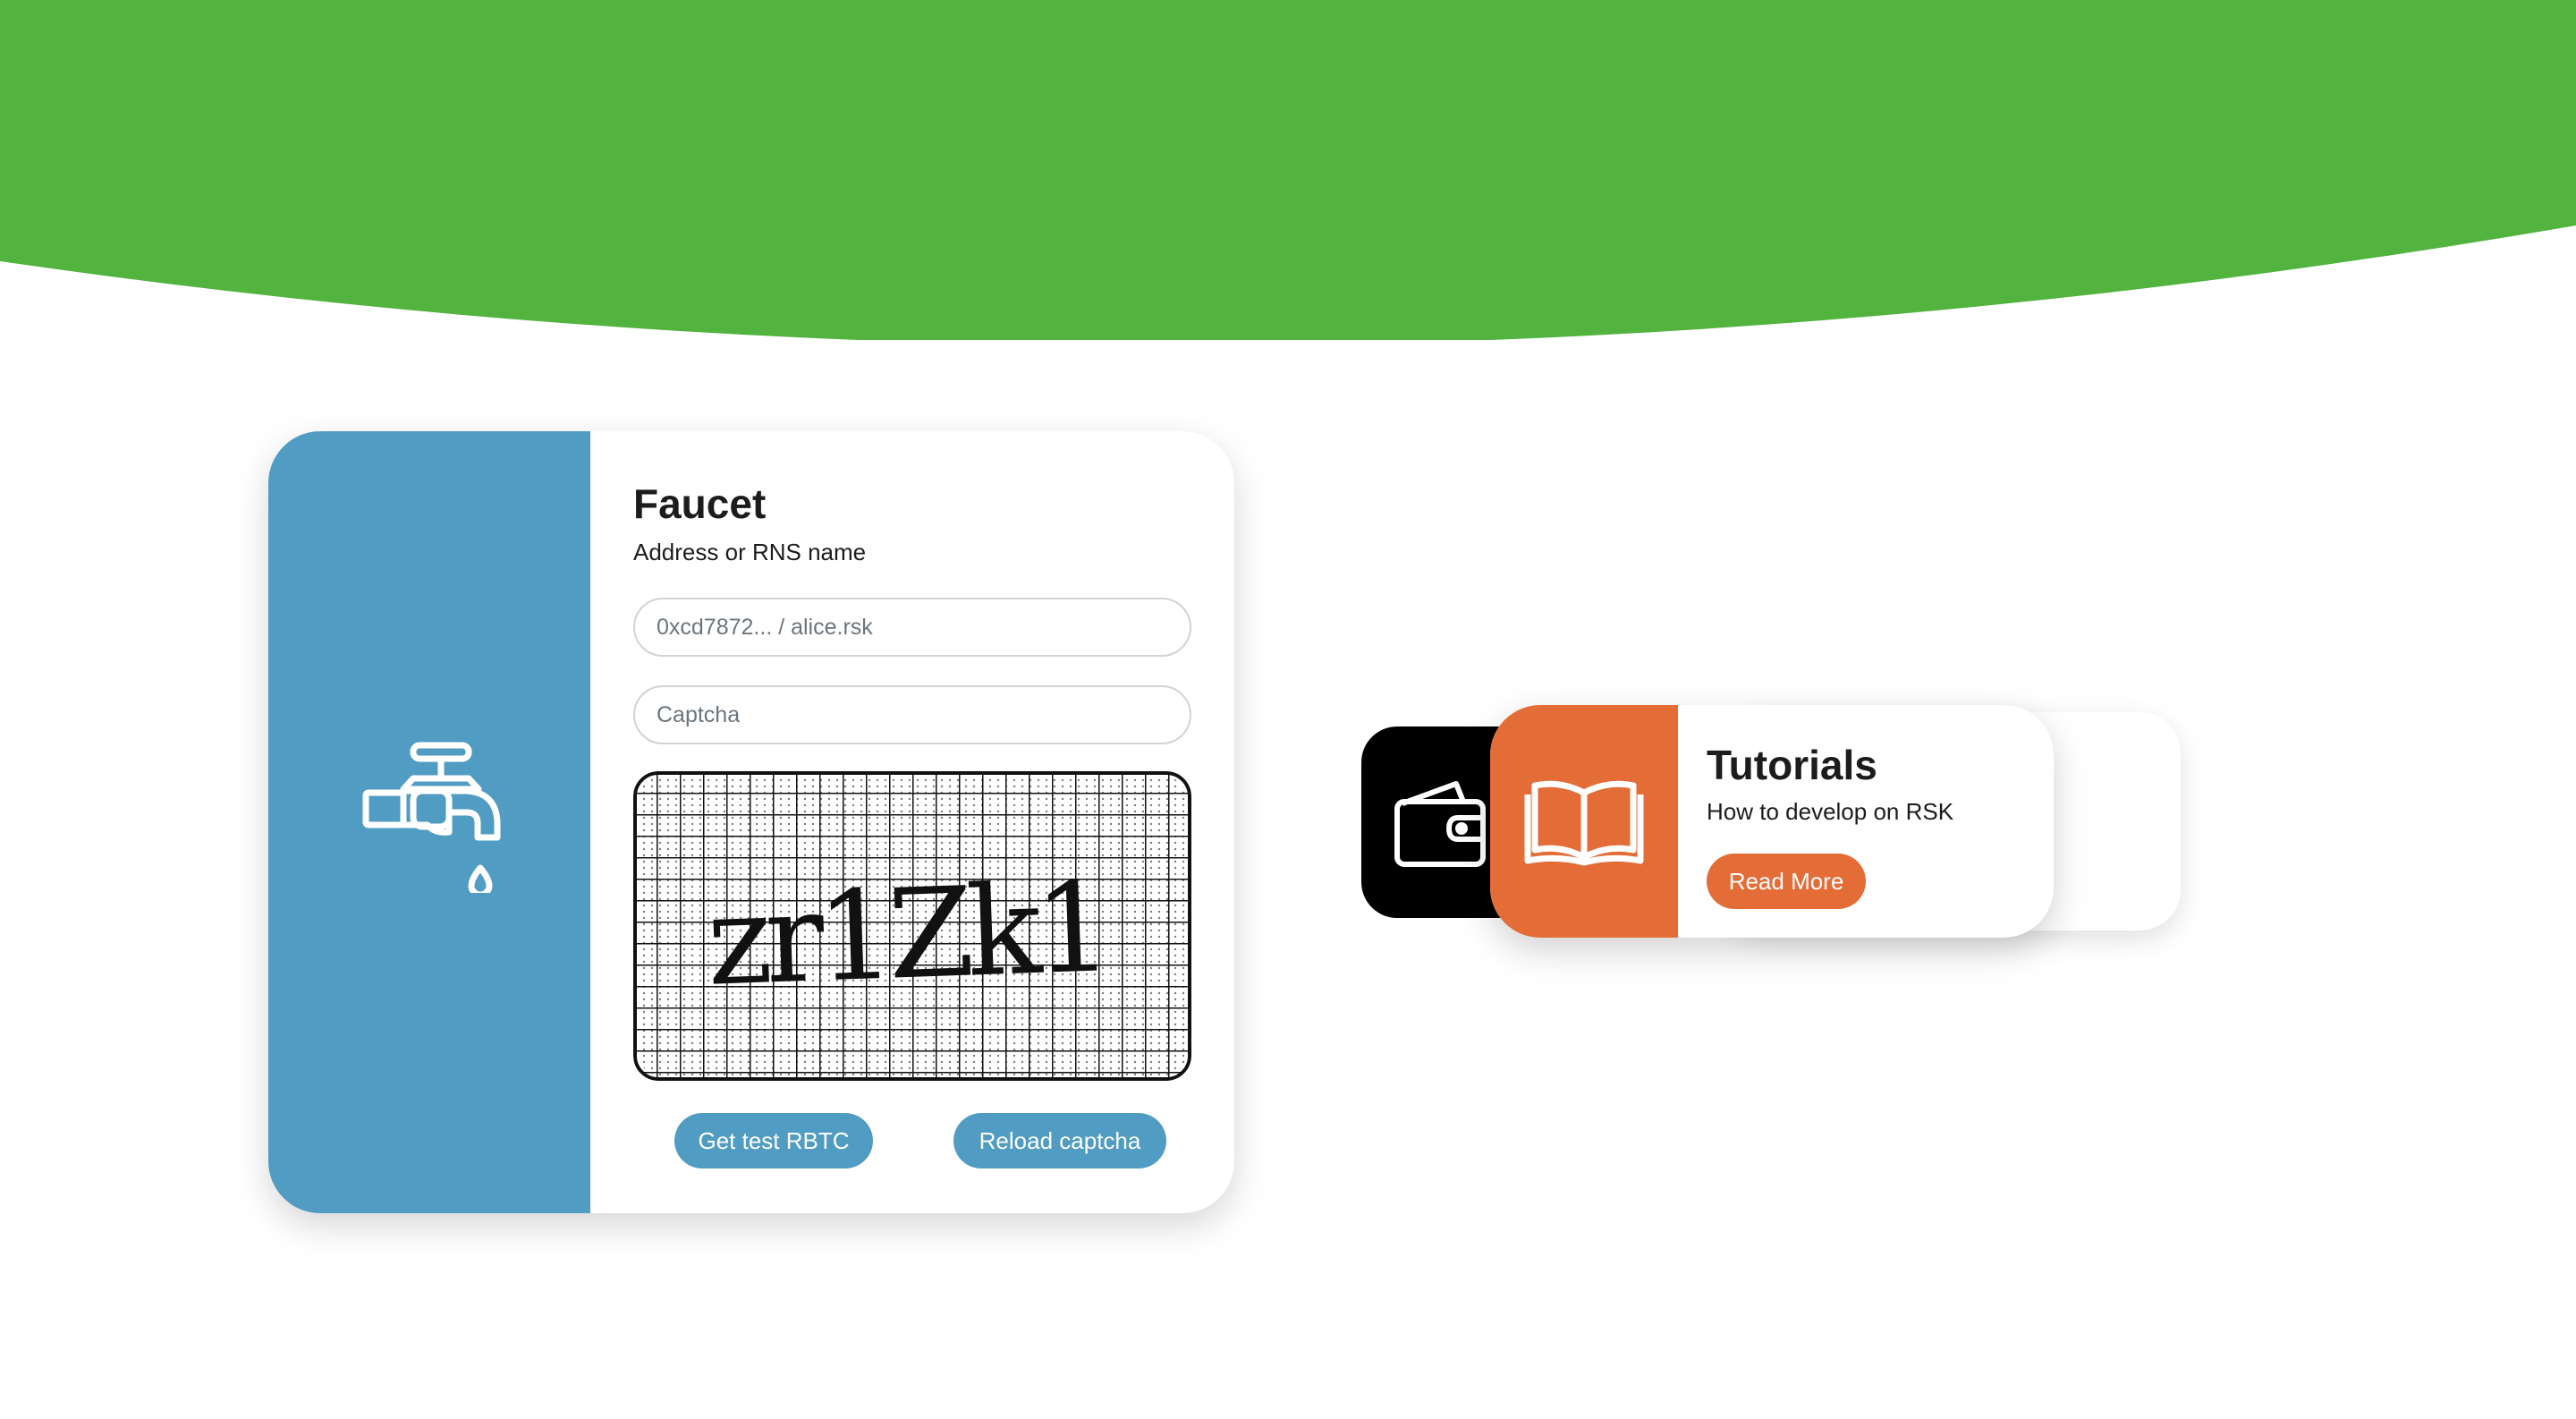 This screenshot has height=1419, width=2576. What do you see at coordinates (912, 627) in the screenshot?
I see `address-input` at bounding box center [912, 627].